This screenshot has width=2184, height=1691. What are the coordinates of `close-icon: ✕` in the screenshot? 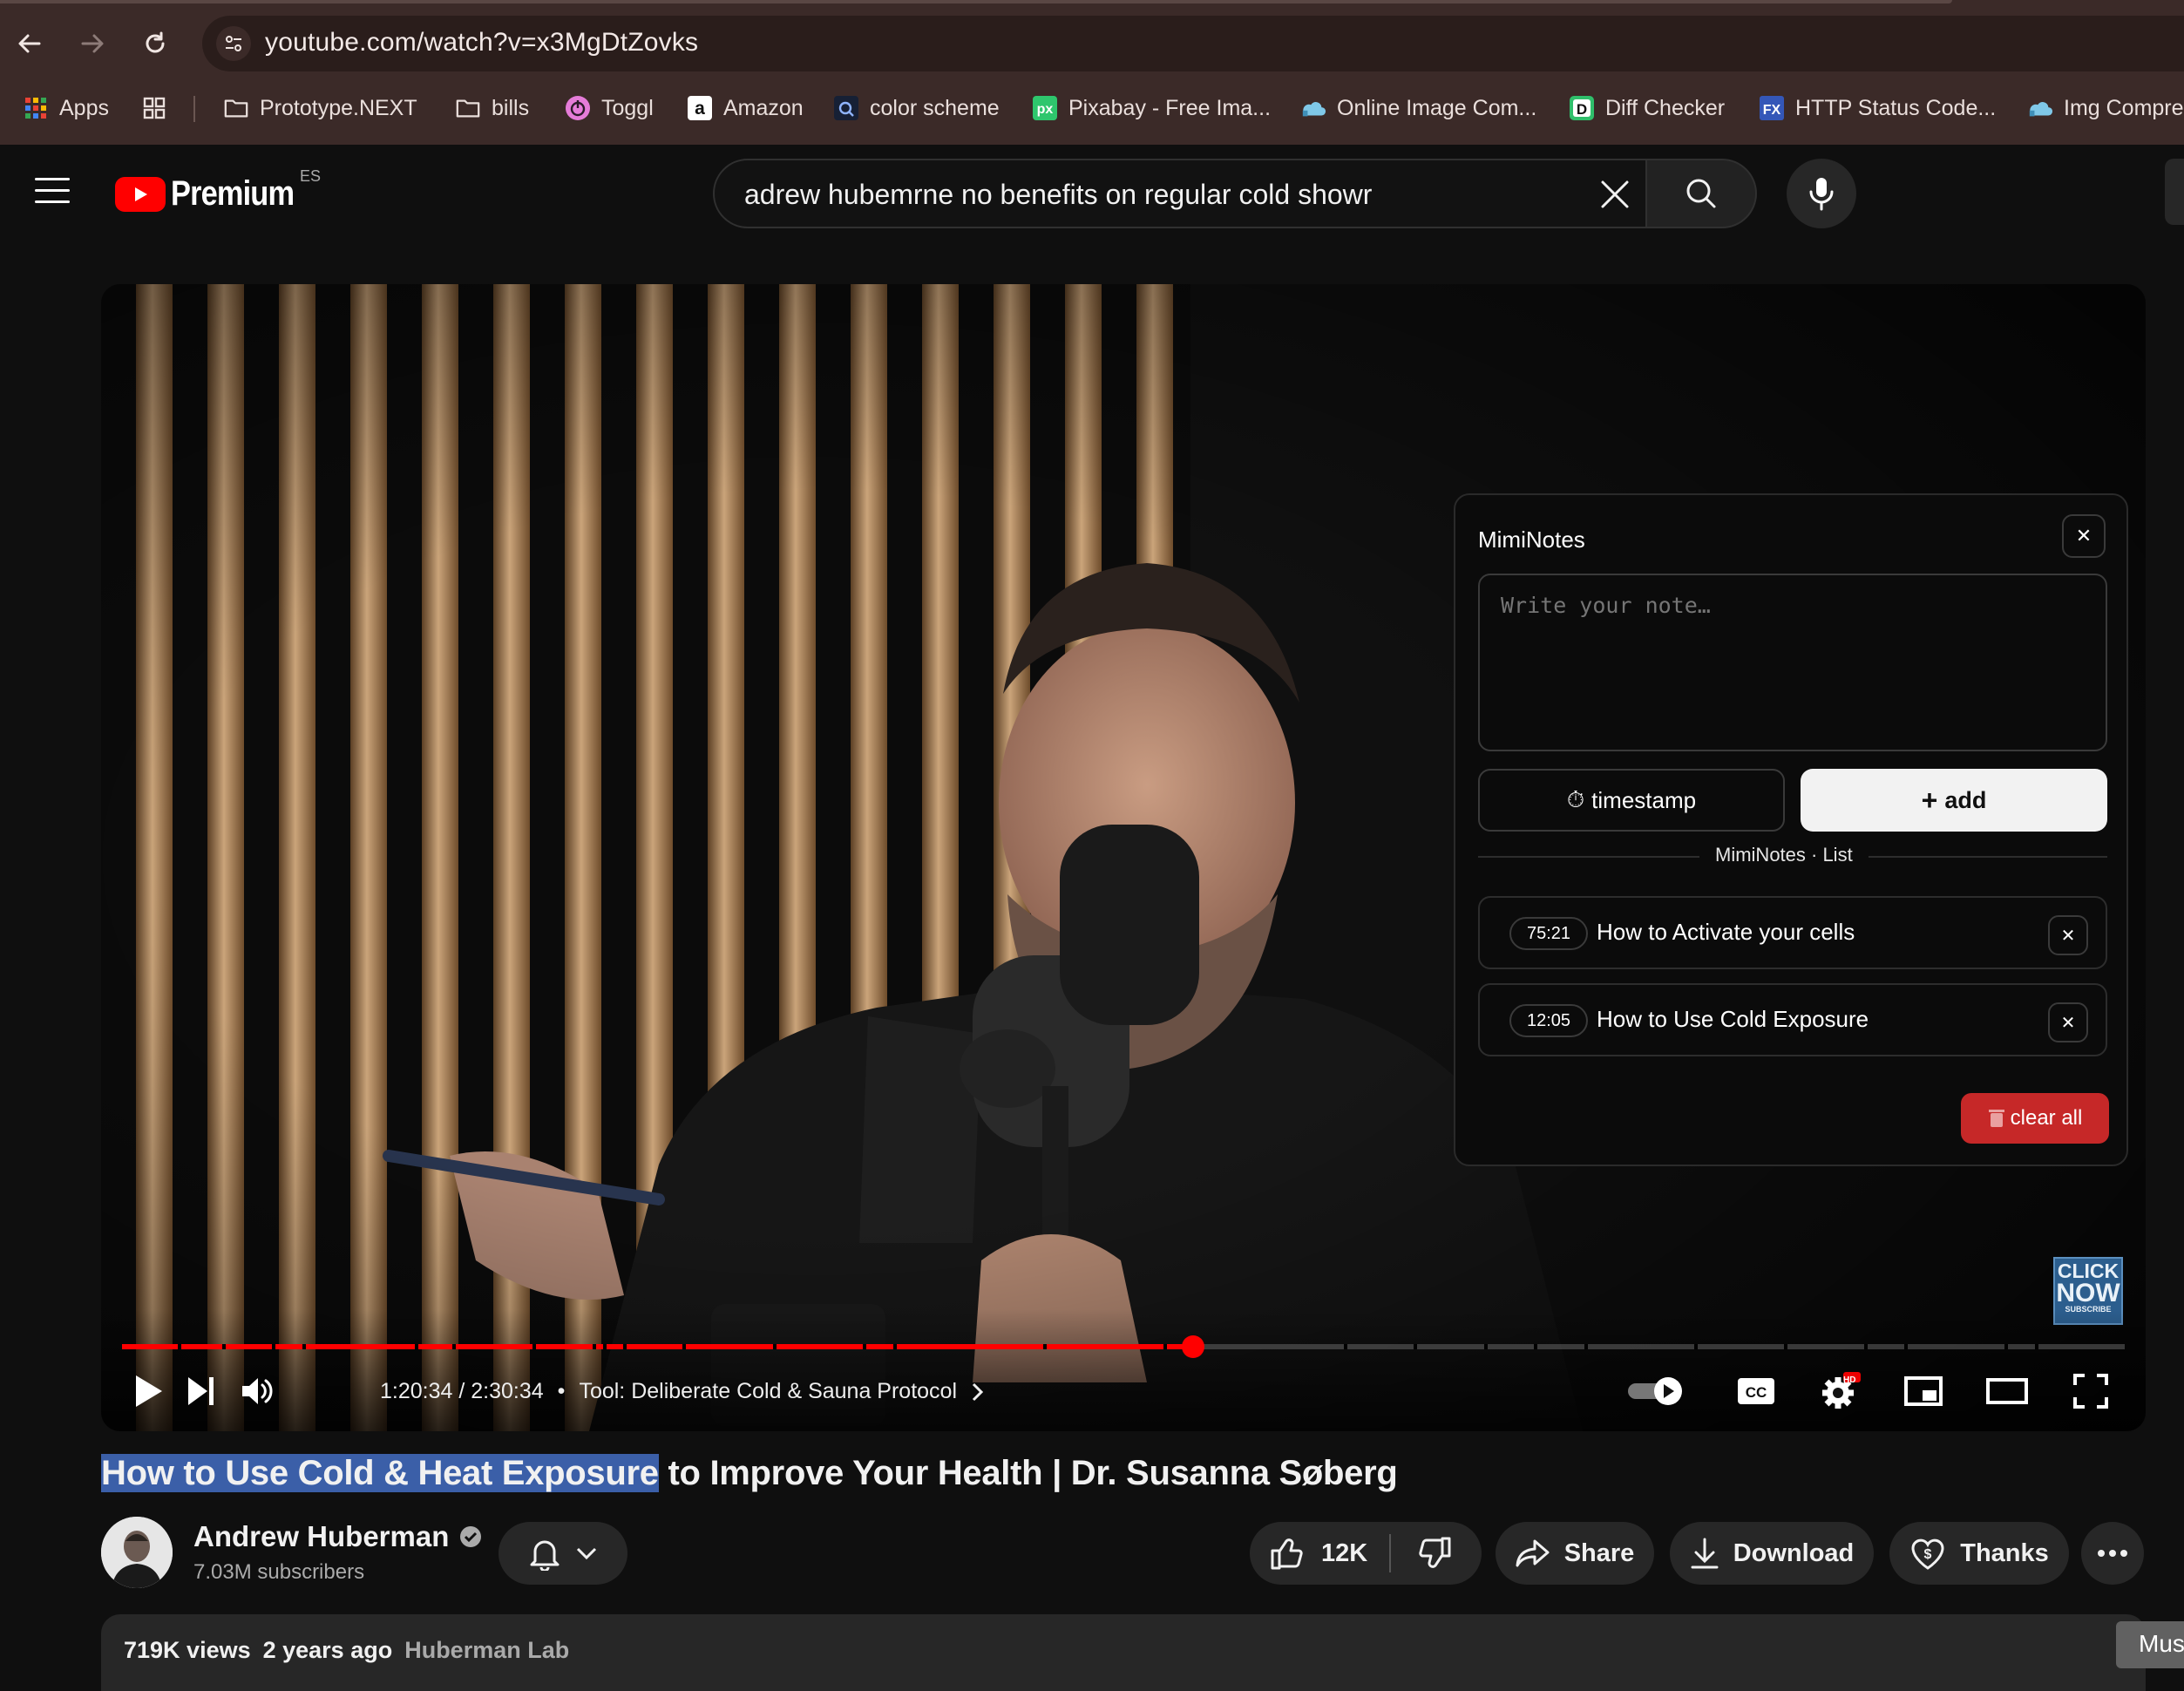 It's located at (2084, 536).